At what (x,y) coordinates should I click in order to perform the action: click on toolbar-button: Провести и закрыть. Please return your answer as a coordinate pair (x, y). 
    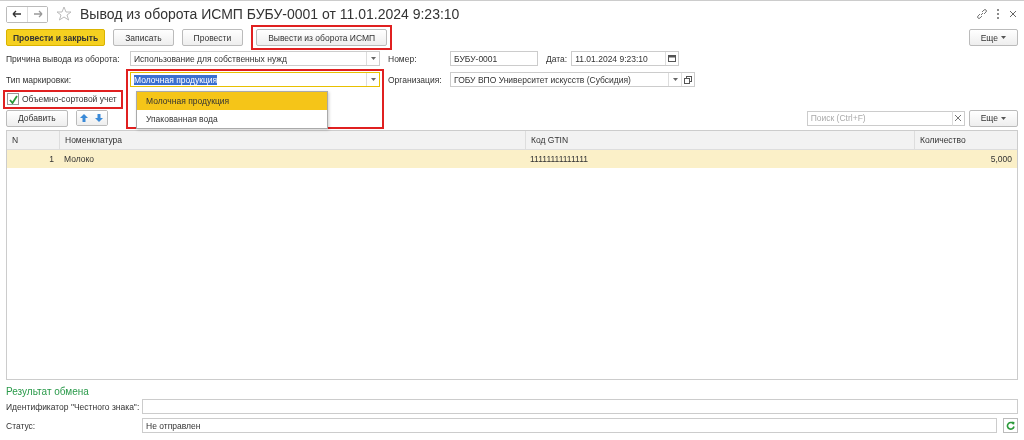
    Looking at the image, I should click on (56, 37).